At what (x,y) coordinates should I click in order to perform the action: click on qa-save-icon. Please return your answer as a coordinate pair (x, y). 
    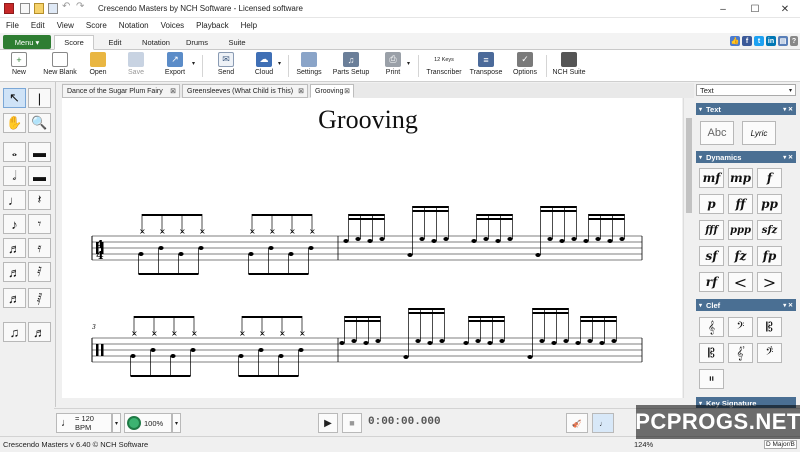
    Looking at the image, I should click on (53, 8).